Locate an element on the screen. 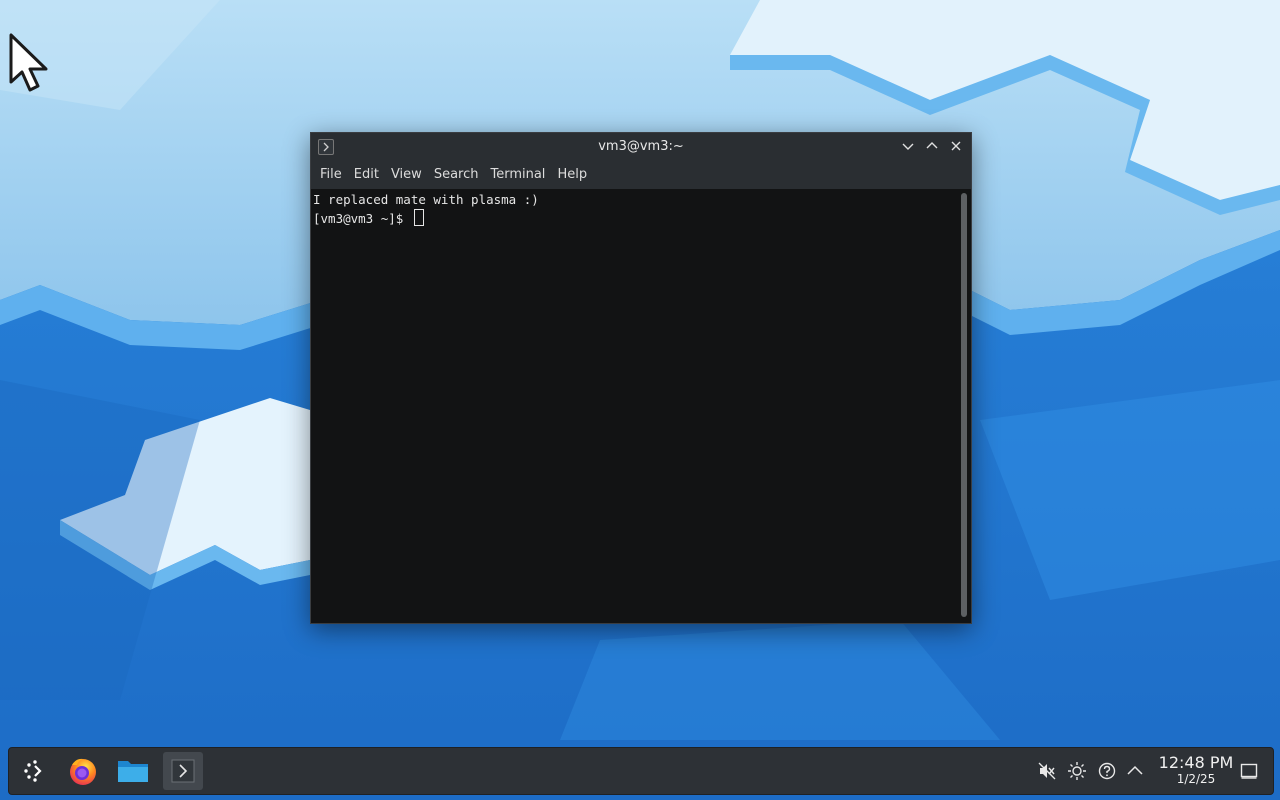 Image resolution: width=1280 pixels, height=800 pixels. menu-help: Help is located at coordinates (572, 175).